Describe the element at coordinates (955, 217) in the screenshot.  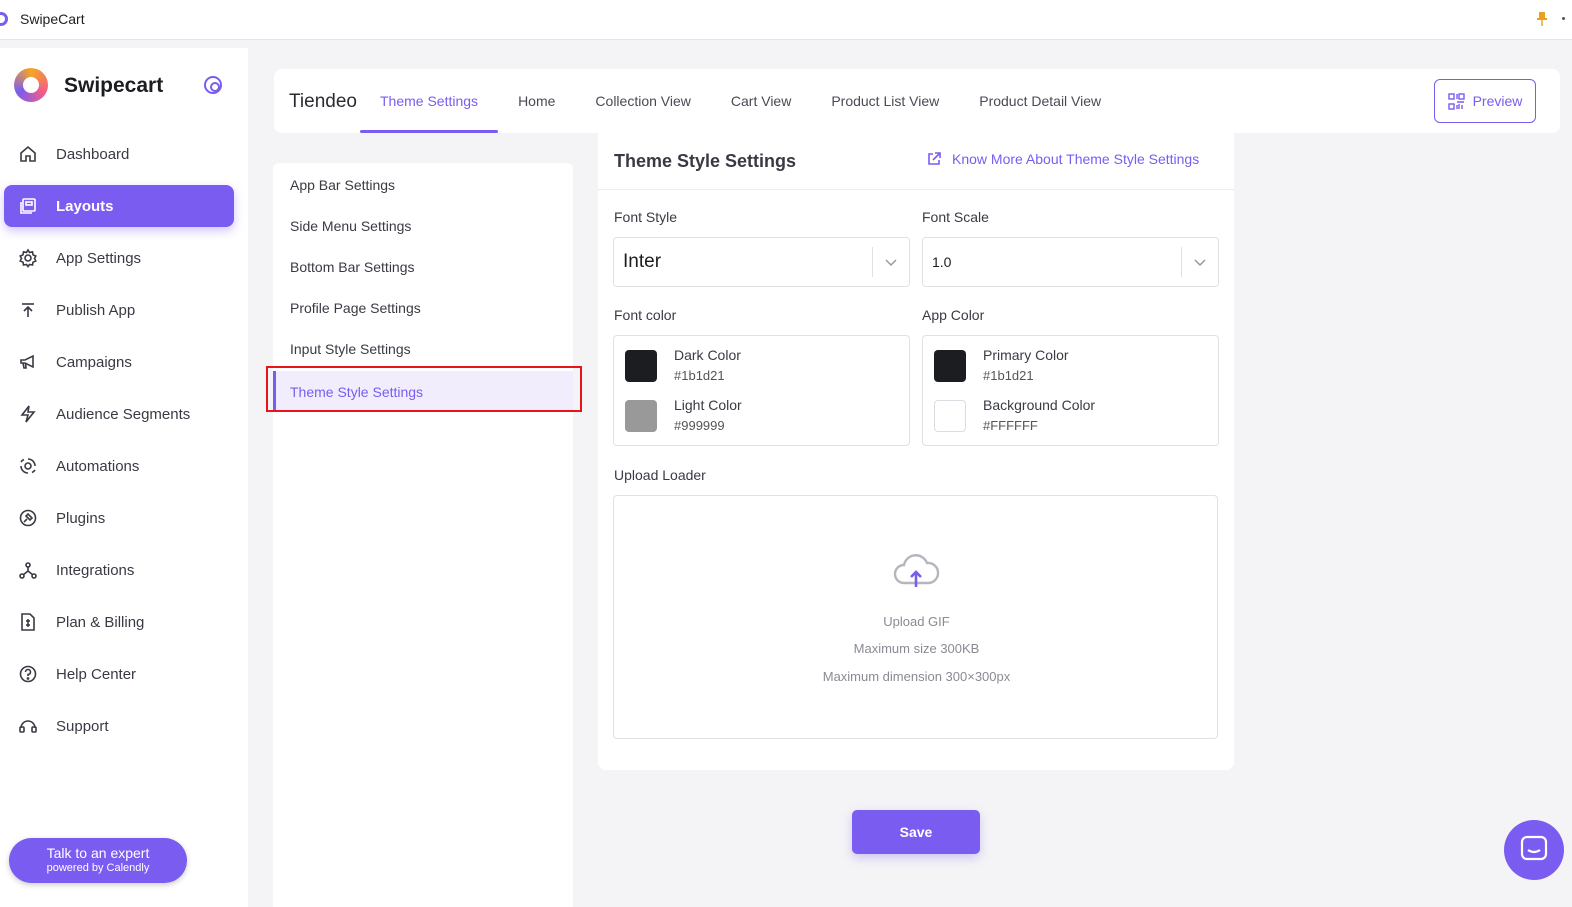
I see `font-scale-label: Font Scale` at that location.